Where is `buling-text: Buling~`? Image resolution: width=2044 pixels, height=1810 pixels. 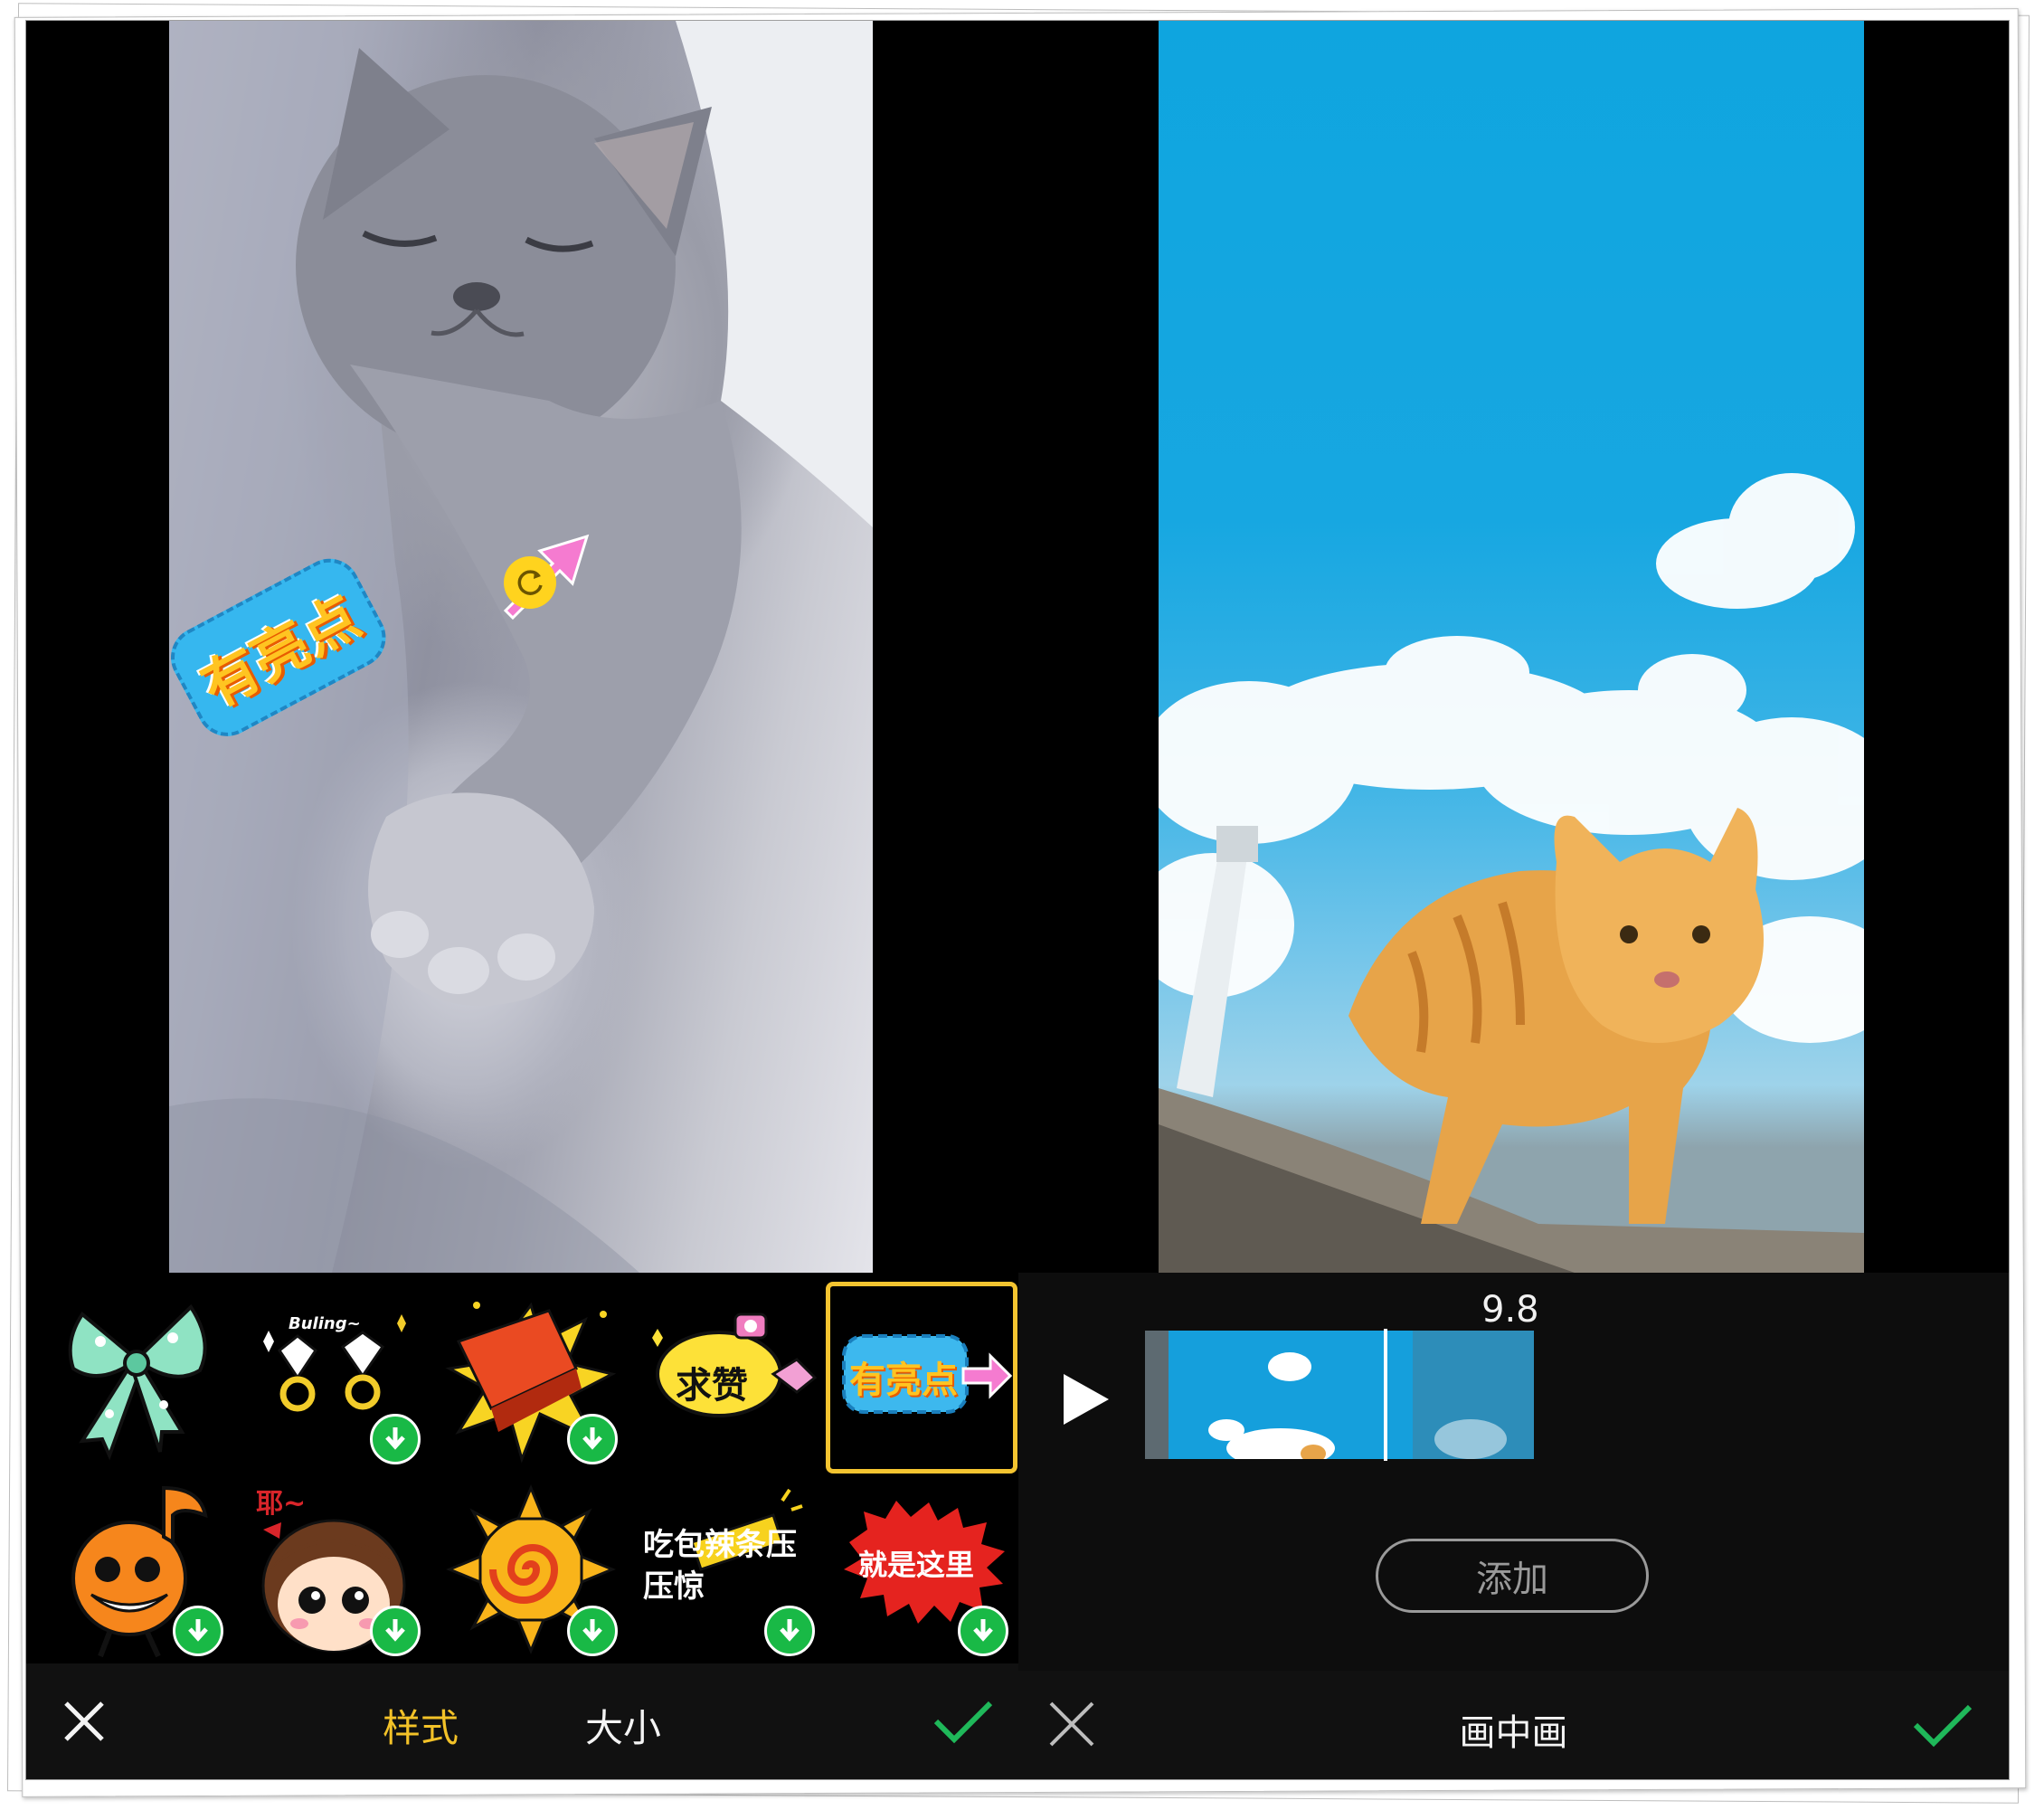
buling-text: Buling~ is located at coordinates (325, 1323).